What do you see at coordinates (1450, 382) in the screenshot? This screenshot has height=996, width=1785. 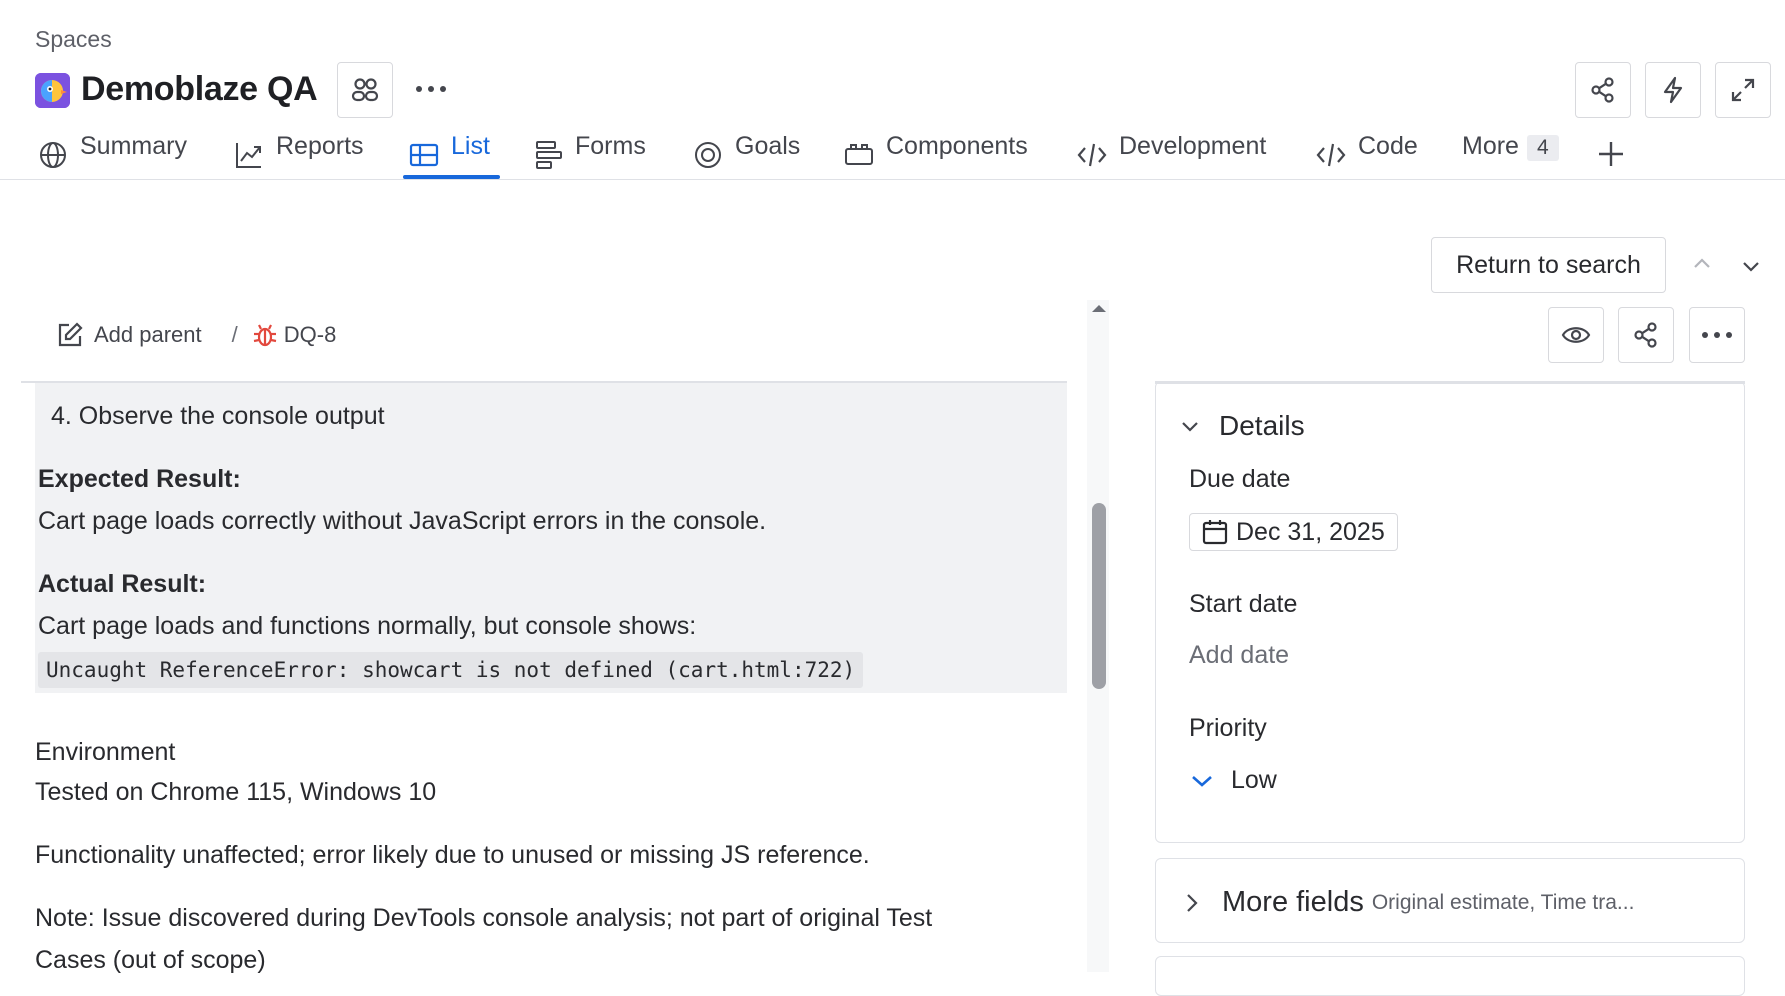 I see `details-card-top-border` at bounding box center [1450, 382].